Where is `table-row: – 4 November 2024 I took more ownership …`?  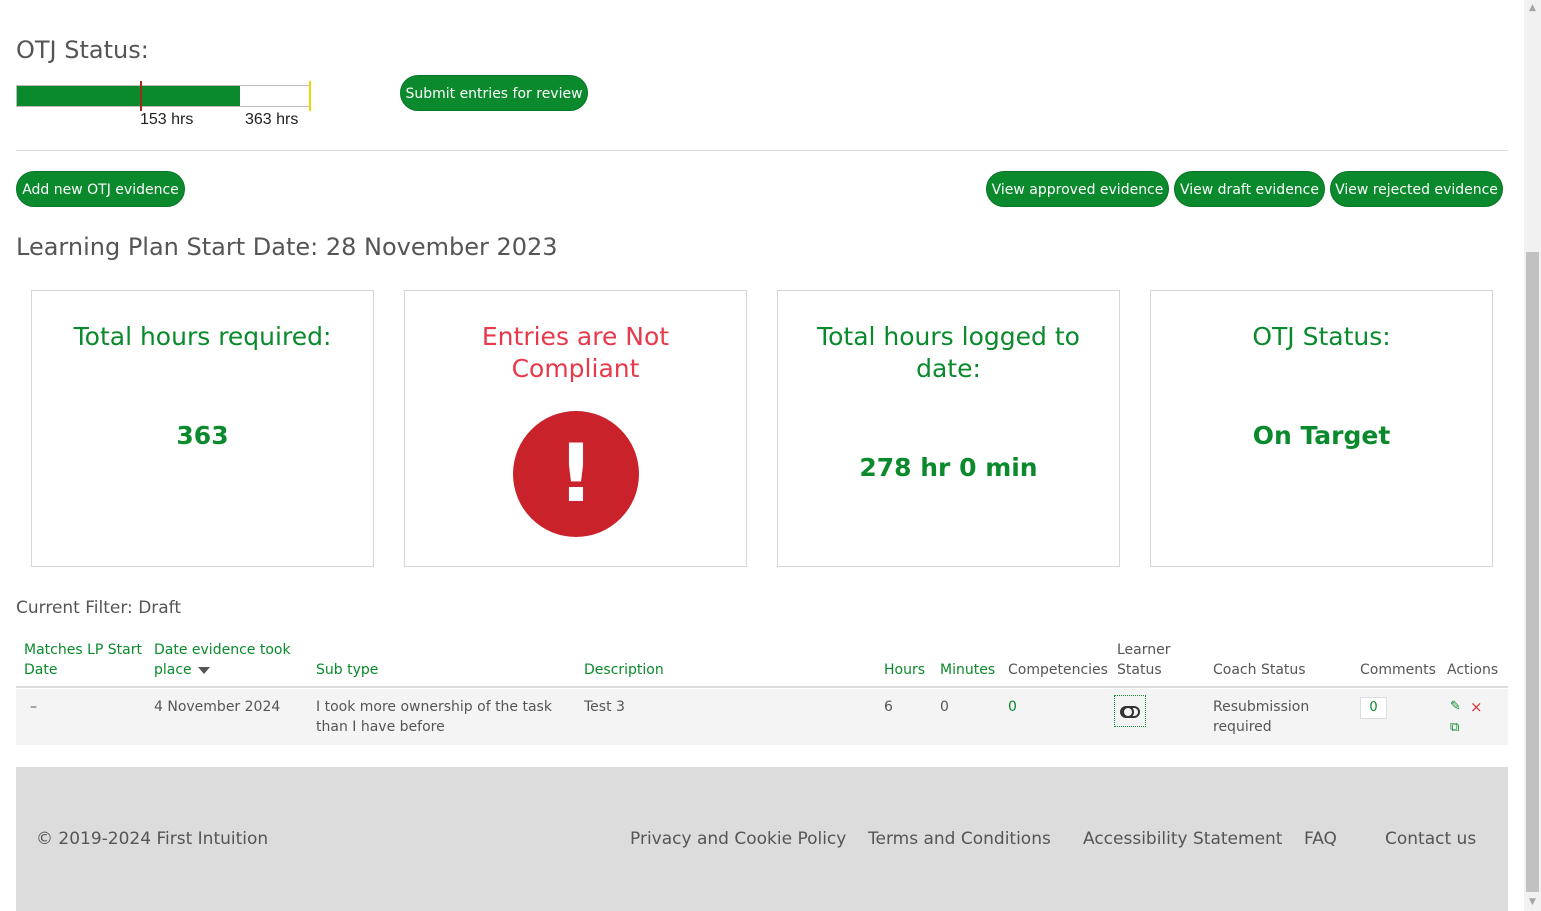 table-row: – 4 November 2024 I took more ownership … is located at coordinates (762, 717).